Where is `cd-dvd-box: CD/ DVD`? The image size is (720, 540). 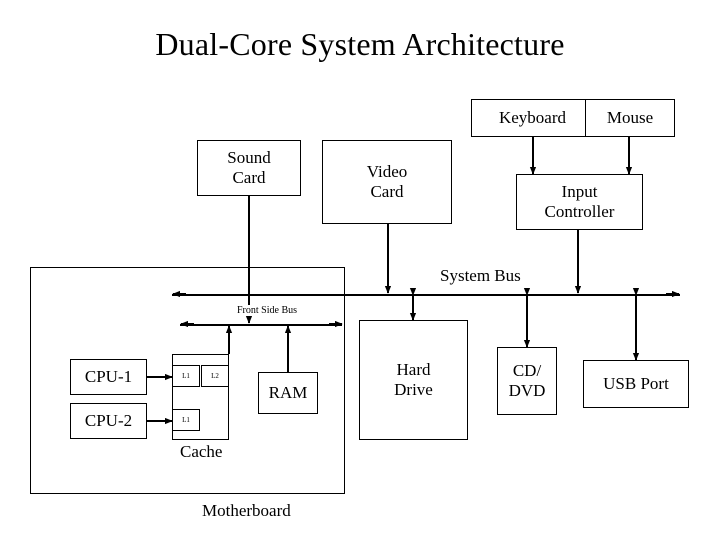 cd-dvd-box: CD/ DVD is located at coordinates (527, 381).